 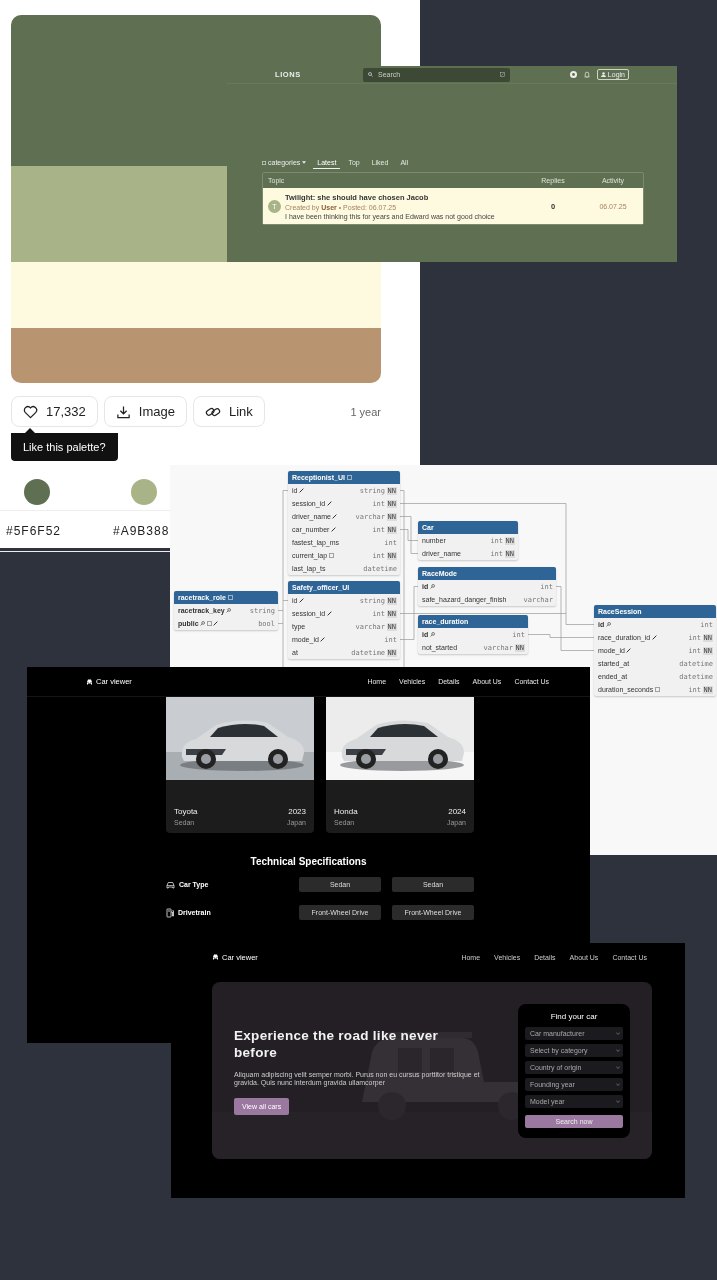 What do you see at coordinates (573, 74) in the screenshot?
I see `circle-icon` at bounding box center [573, 74].